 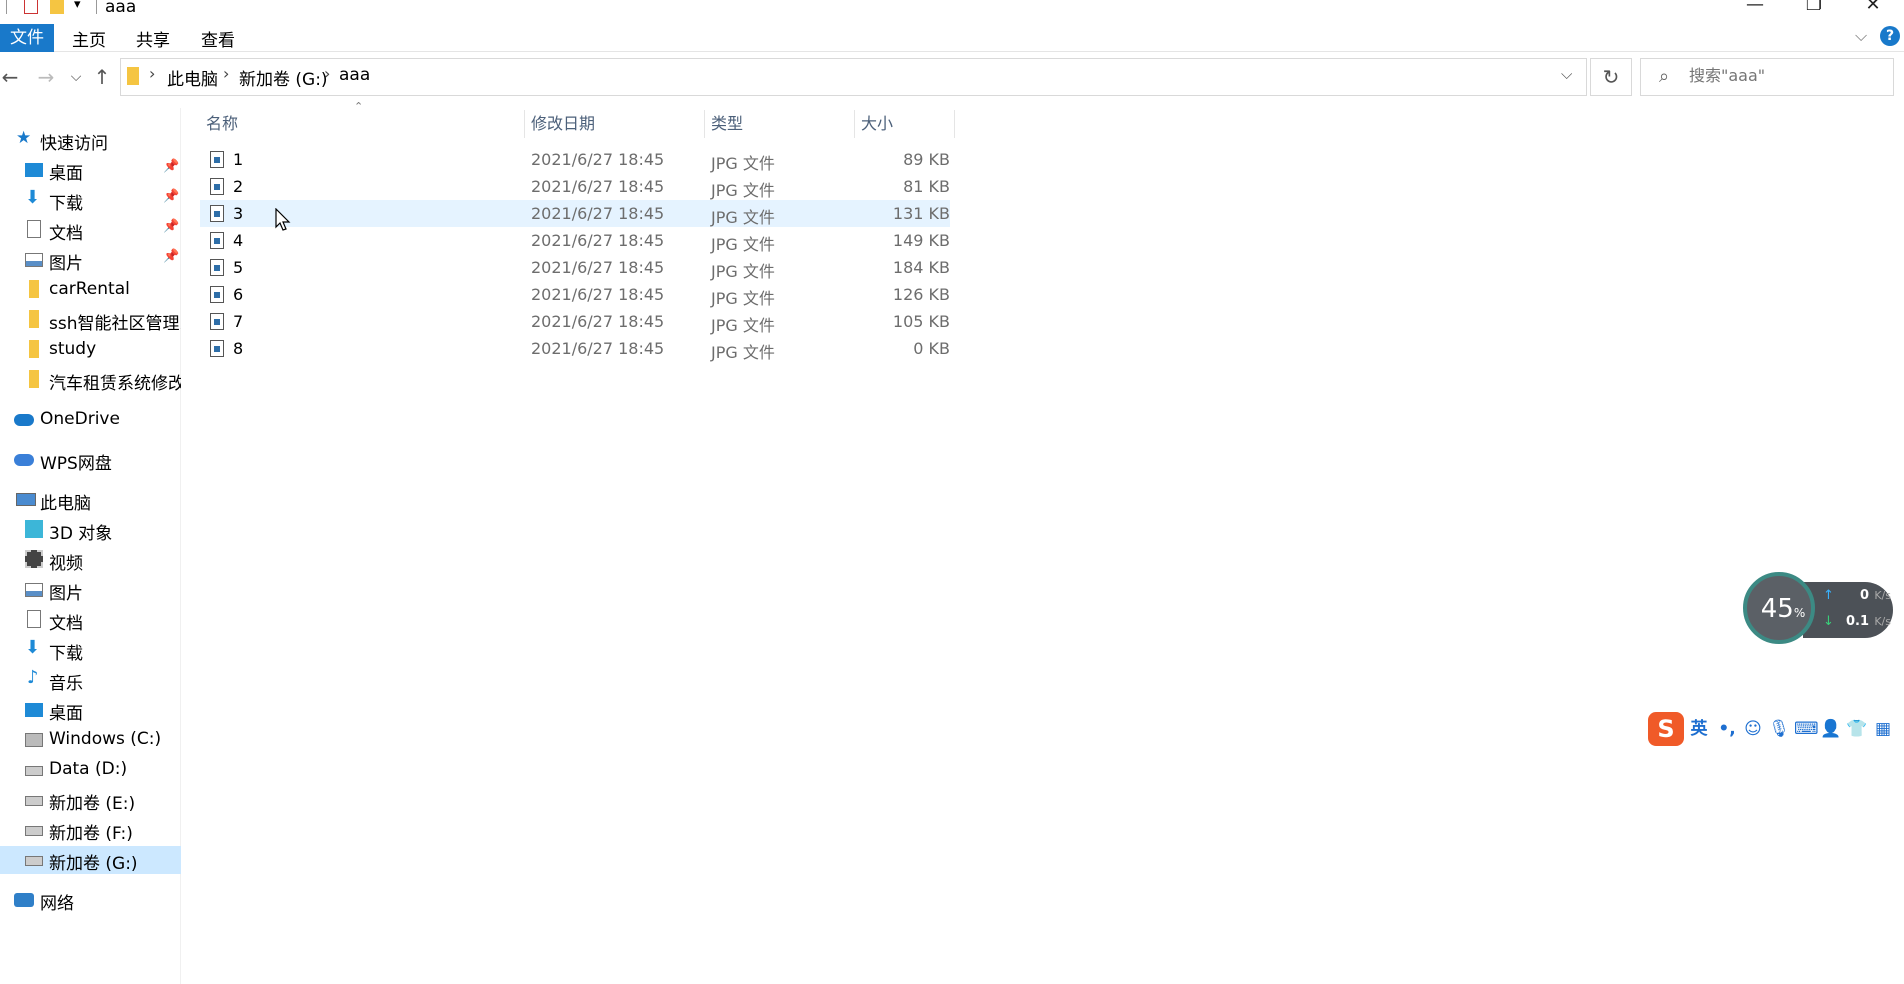 I want to click on recent-locations-icon: ⌵, so click(x=76, y=77).